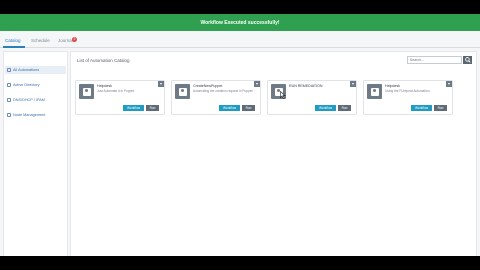 The width and height of the screenshot is (480, 270). What do you see at coordinates (240, 42) in the screenshot?
I see `tab-bar: Catalog Schedule Journal 2` at bounding box center [240, 42].